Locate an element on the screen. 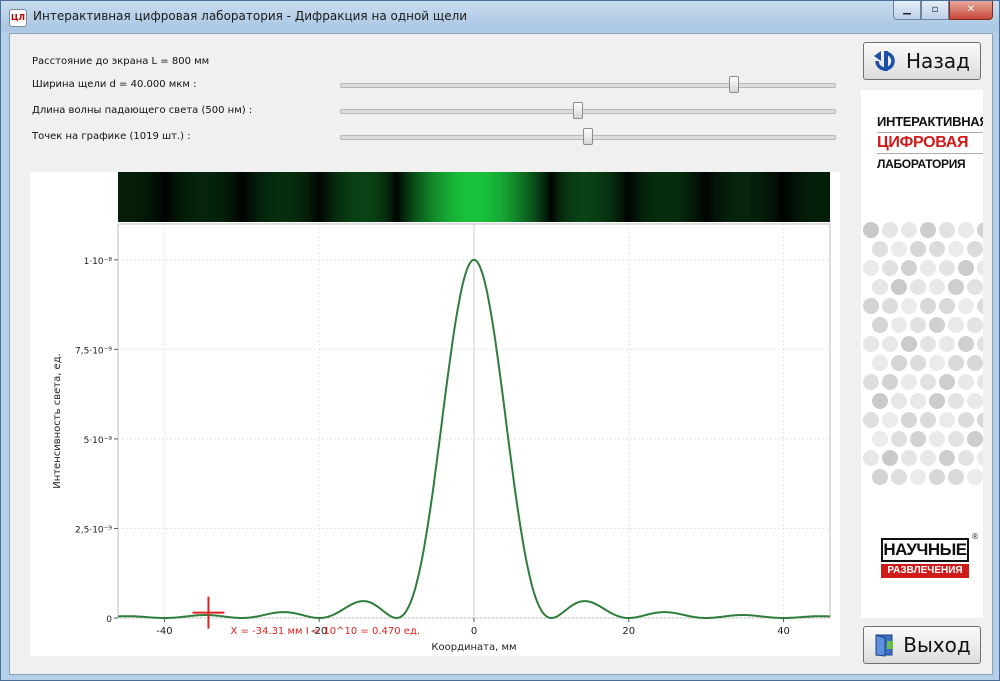 This screenshot has width=1000, height=681. wavelength-thumb is located at coordinates (578, 110).